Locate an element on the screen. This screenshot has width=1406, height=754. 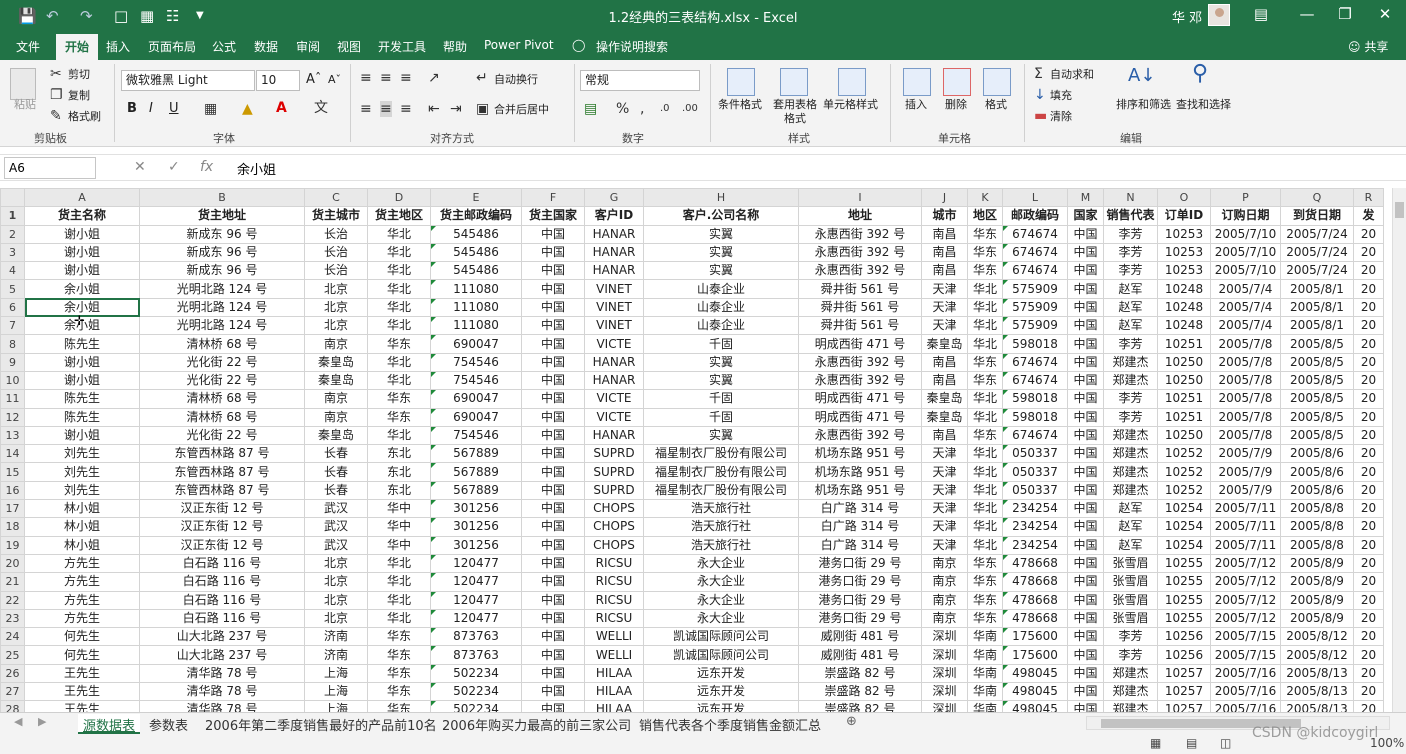
tab-view: 视图 is located at coordinates (349, 46).